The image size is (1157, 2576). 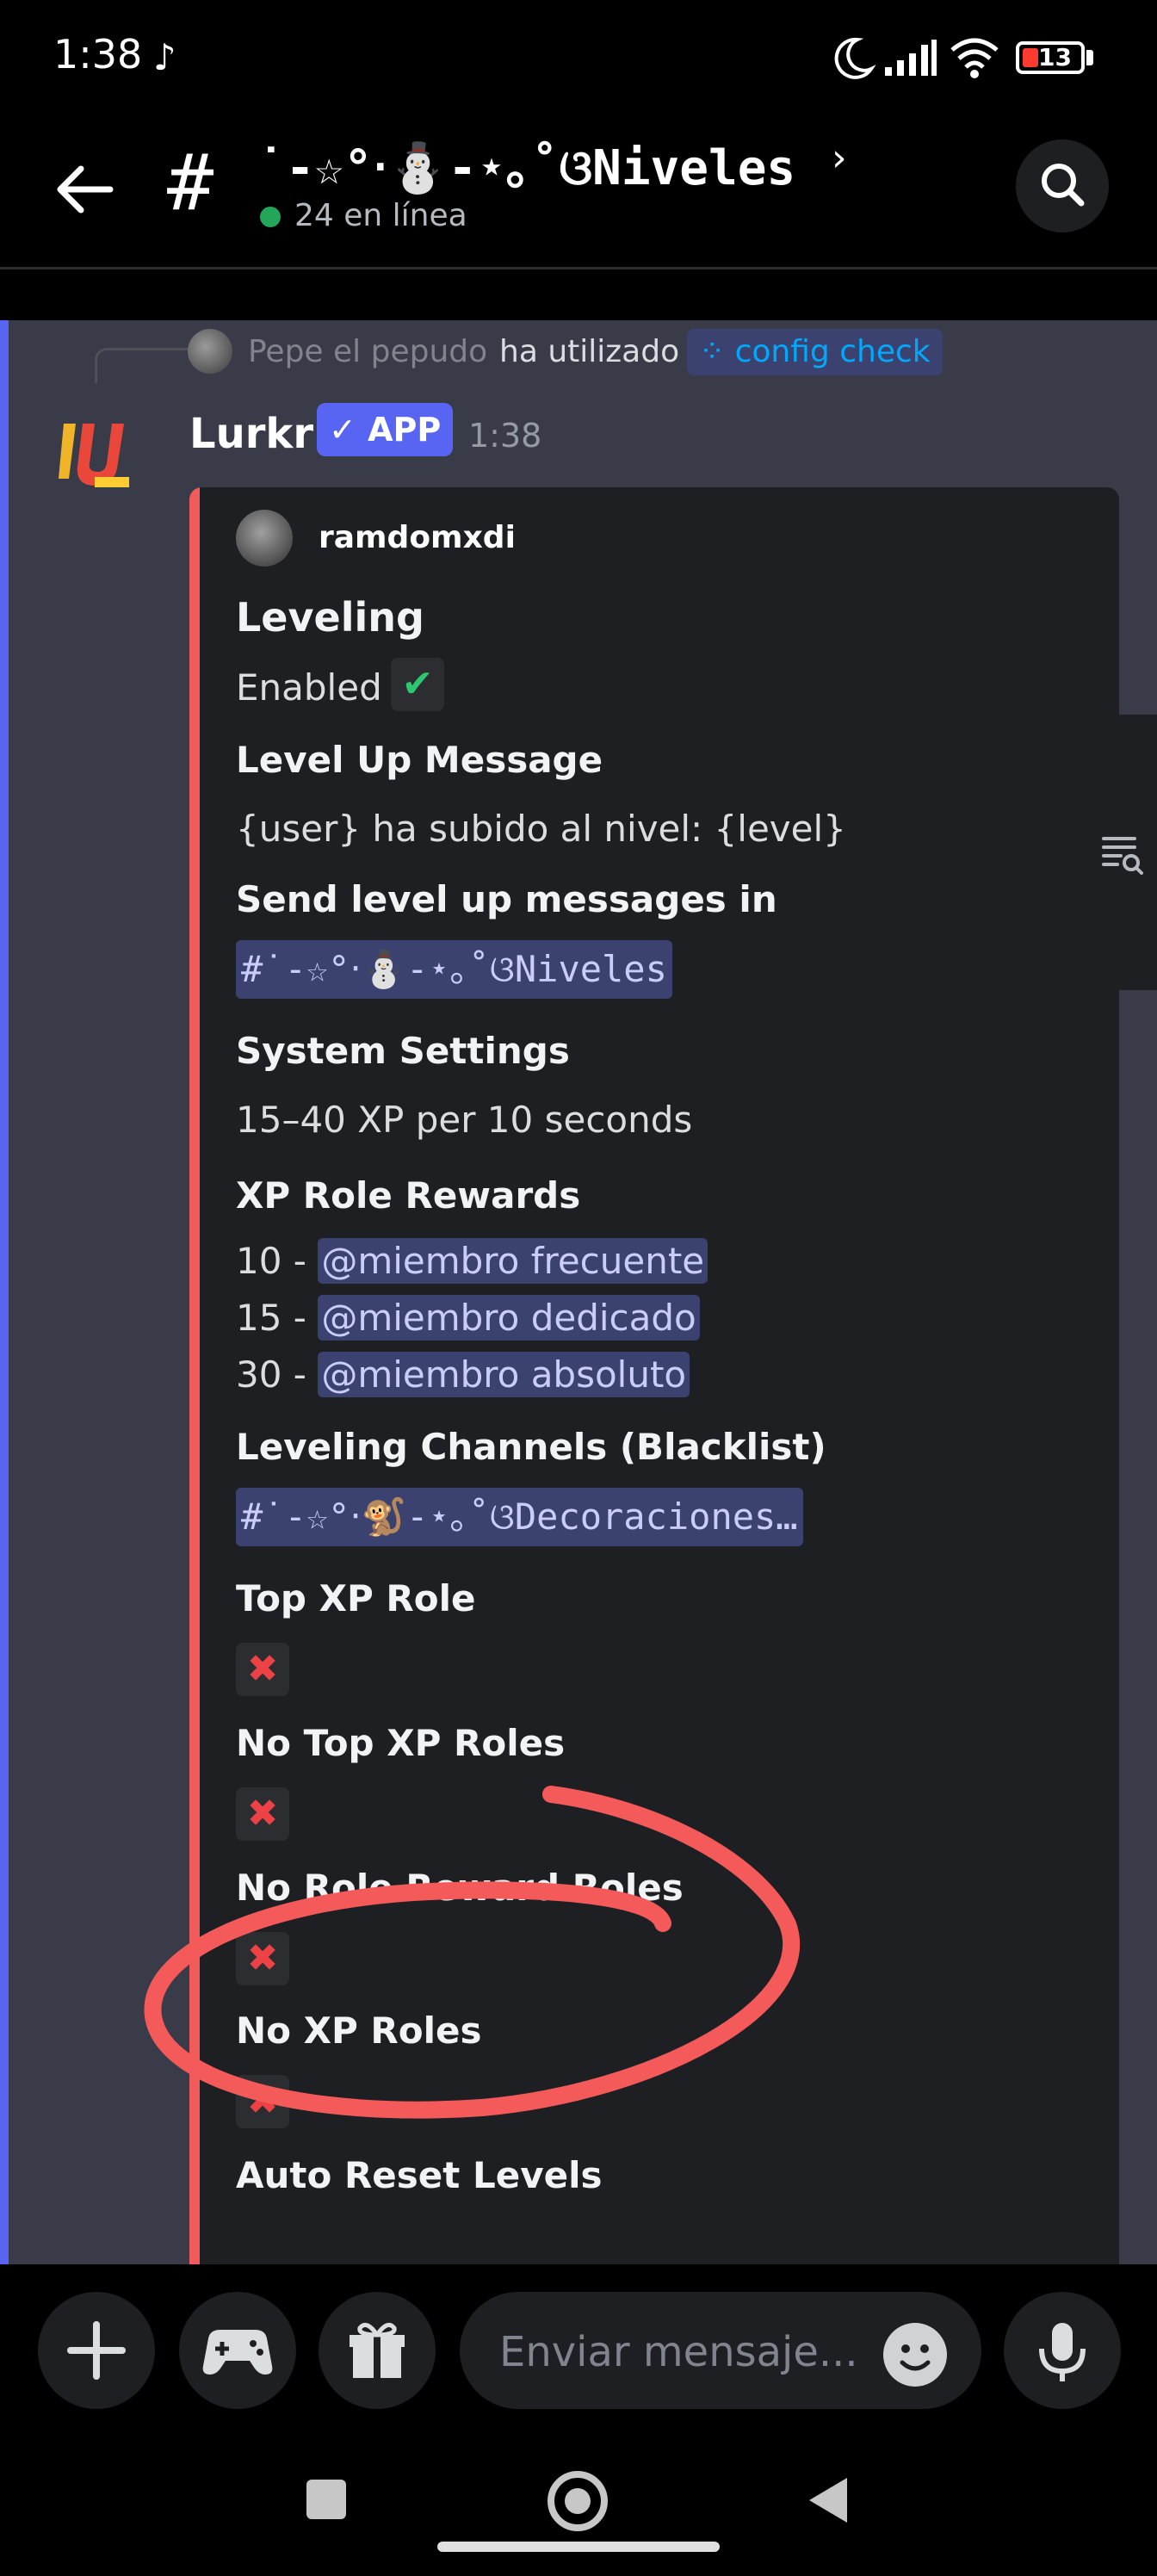 I want to click on gift-icon, so click(x=377, y=2350).